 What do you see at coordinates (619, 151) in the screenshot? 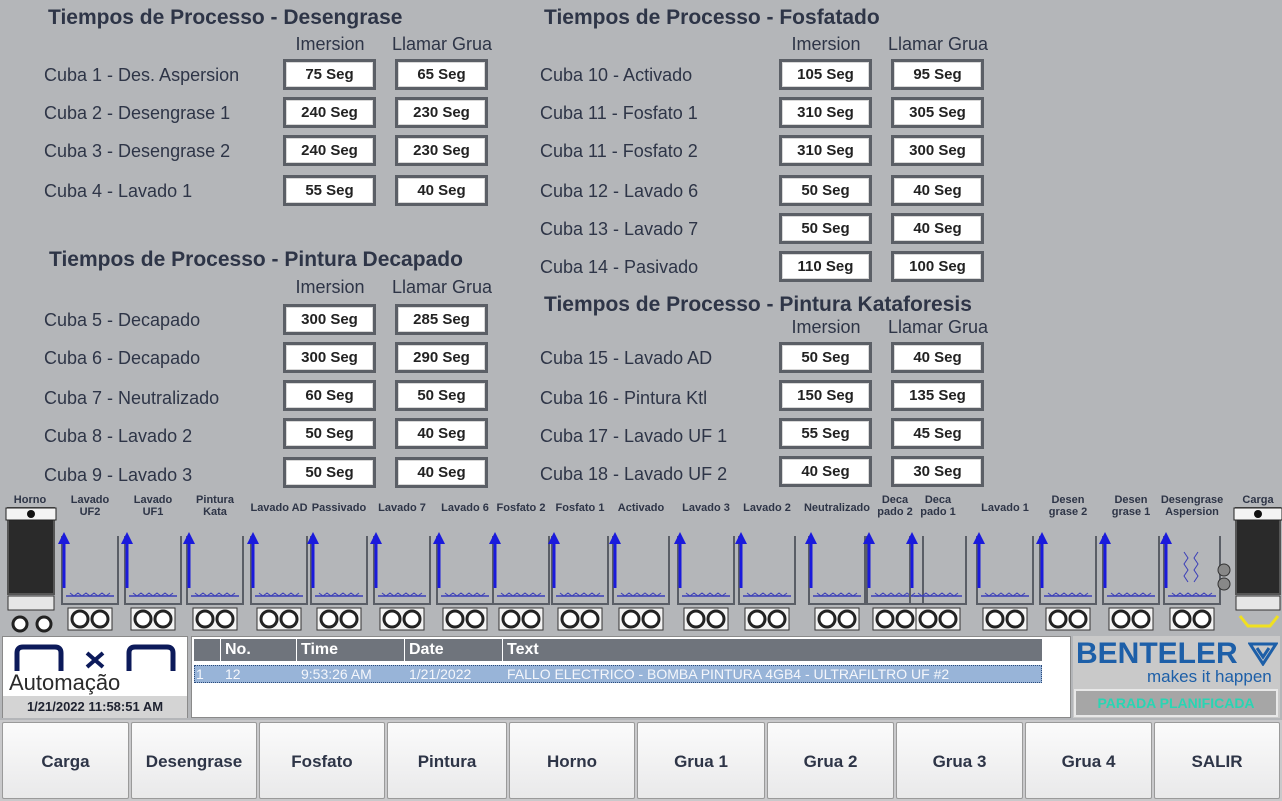
I see `fosfatado-row-label: Cuba 11 - Fosfato 2` at bounding box center [619, 151].